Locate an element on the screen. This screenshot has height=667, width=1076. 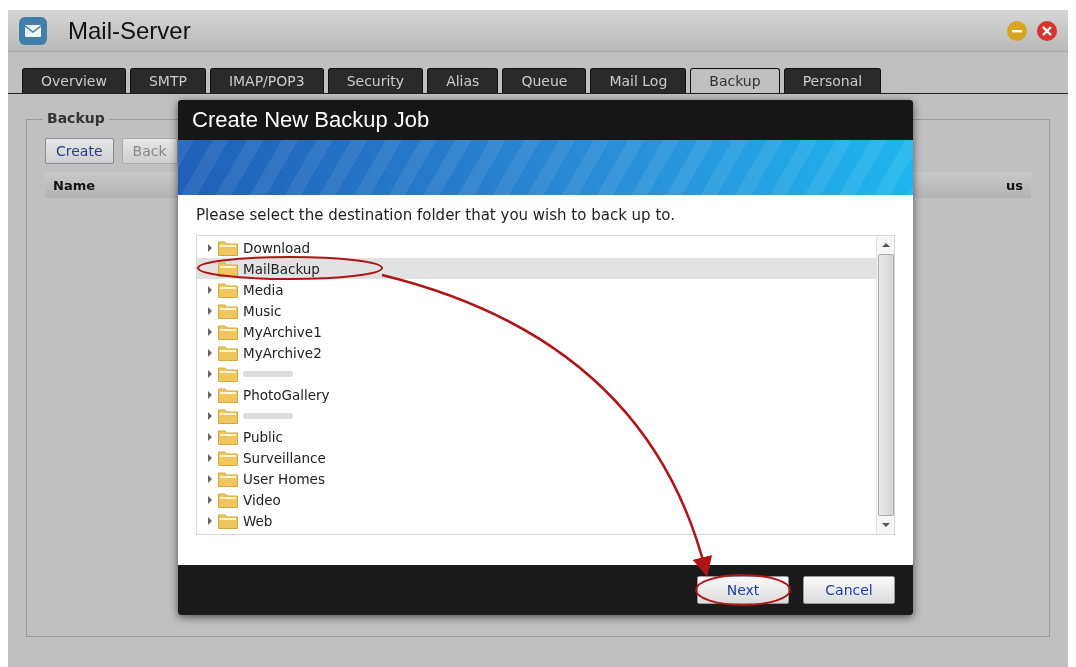
tab: SMTP is located at coordinates (167, 80).